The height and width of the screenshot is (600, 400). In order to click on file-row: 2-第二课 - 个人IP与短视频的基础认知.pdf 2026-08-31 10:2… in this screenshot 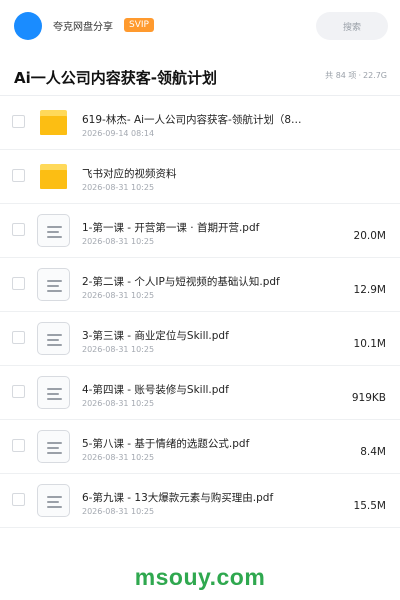, I will do `click(200, 285)`.